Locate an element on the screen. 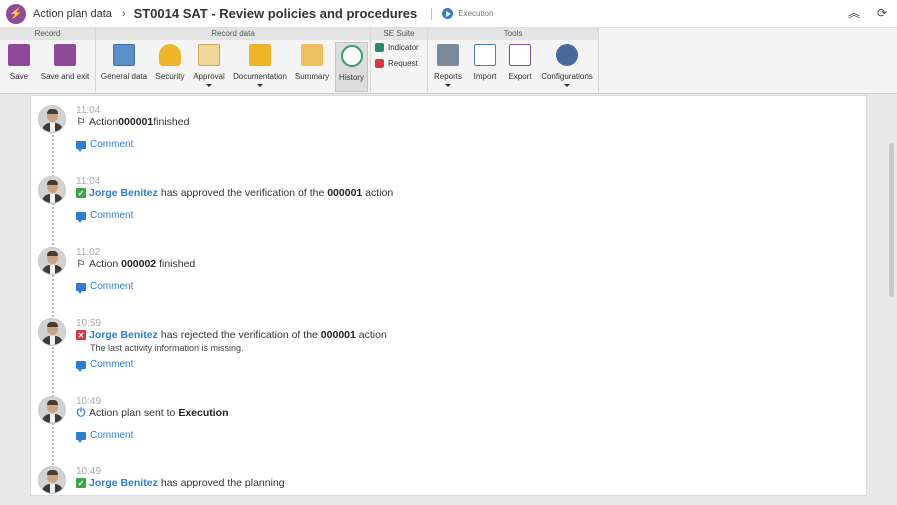  entry-text-pre: Action plan sent to is located at coordinates (134, 413).